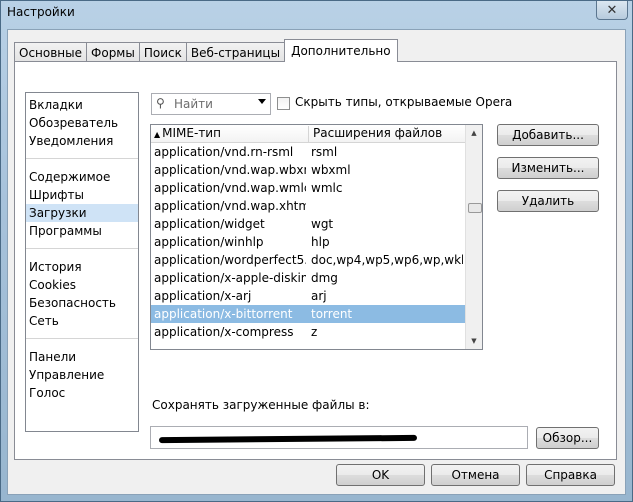 This screenshot has width=633, height=502. Describe the element at coordinates (288, 439) in the screenshot. I see `redacted-path` at that location.